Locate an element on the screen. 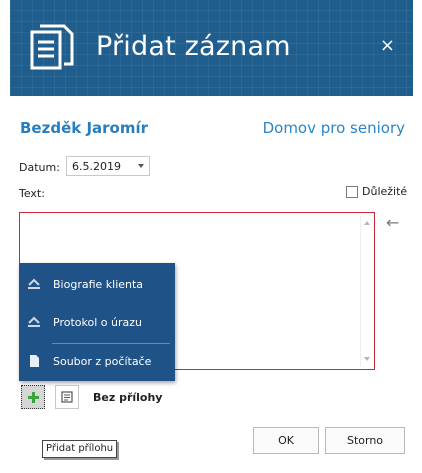  important-label: Důležité is located at coordinates (385, 191).